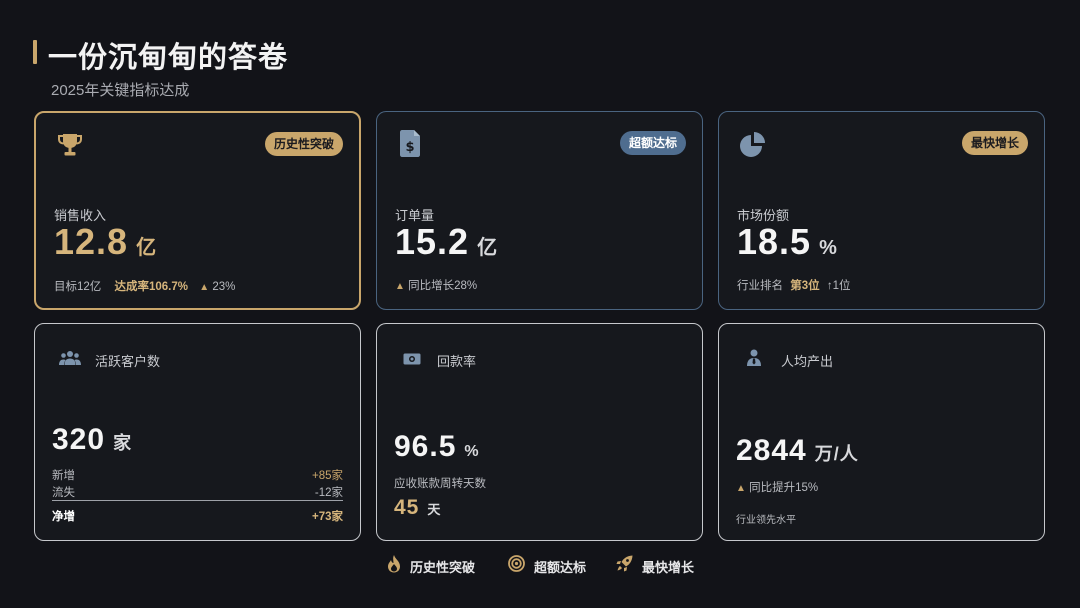 The width and height of the screenshot is (1080, 608). I want to click on status-badge: 历史性突破, so click(303, 144).